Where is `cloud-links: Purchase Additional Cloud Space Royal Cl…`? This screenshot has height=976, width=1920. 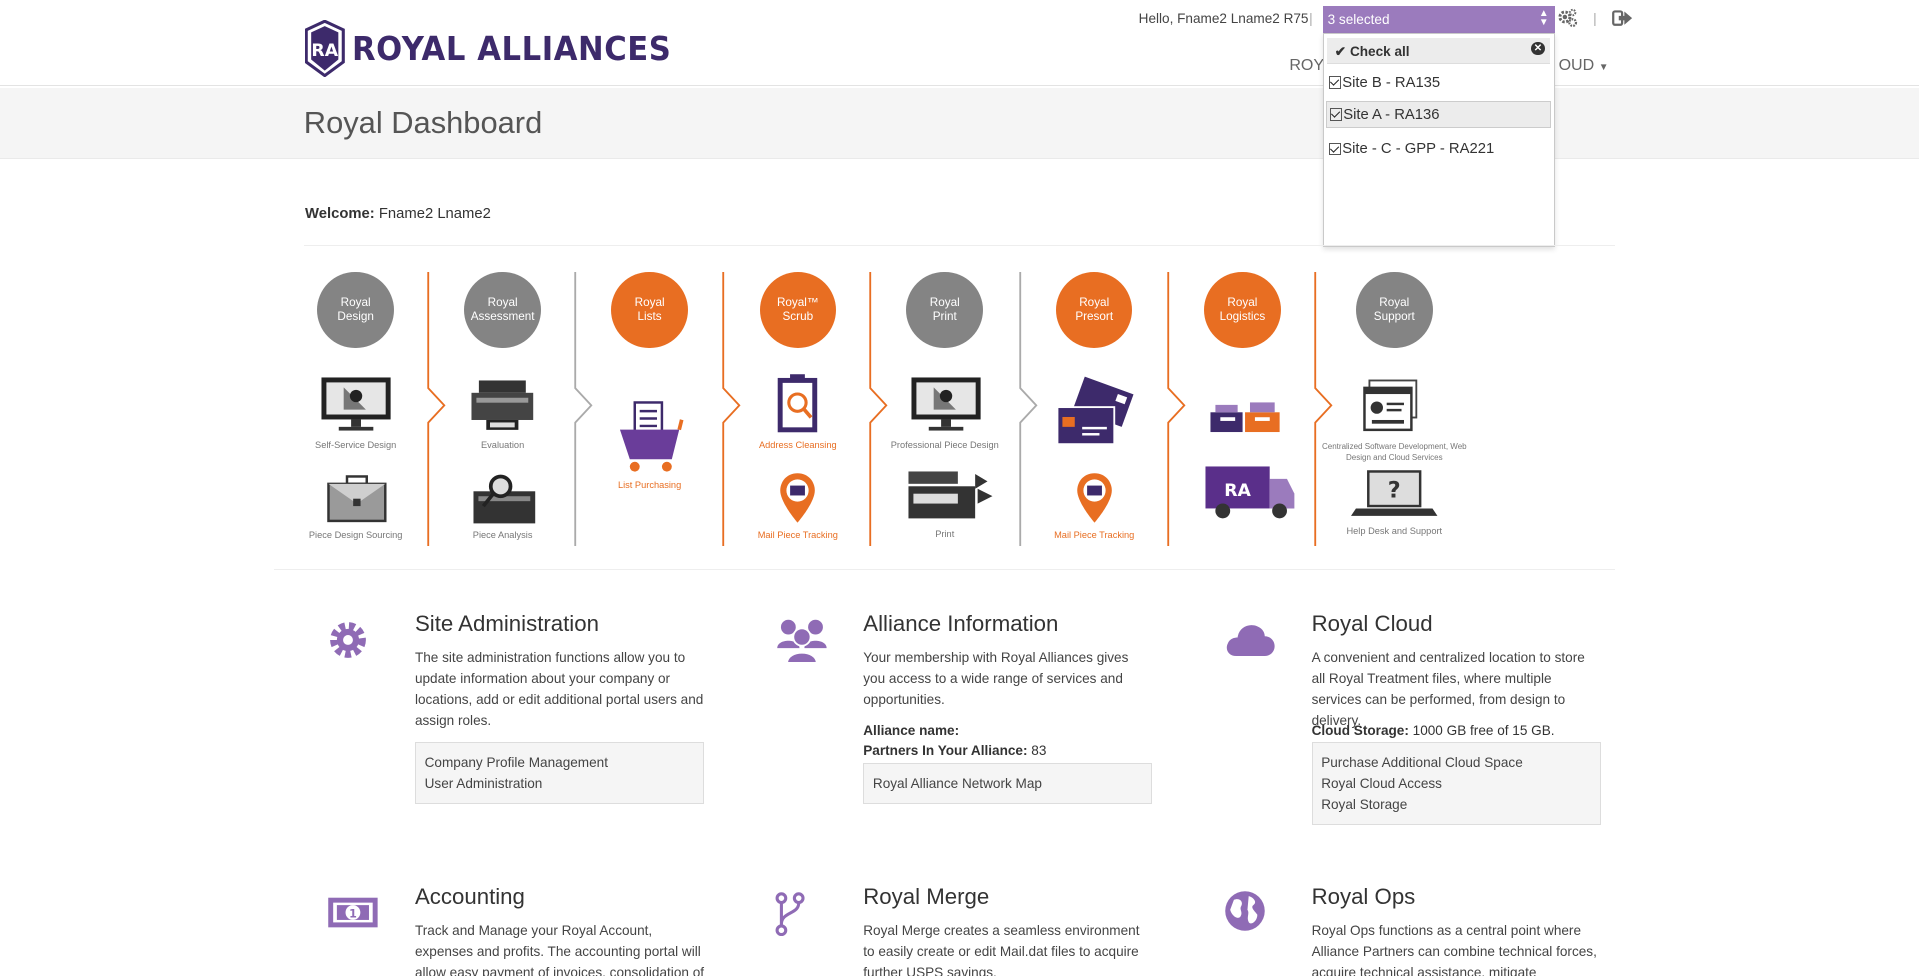
cloud-links: Purchase Additional Cloud Space Royal Cl… is located at coordinates (1456, 783).